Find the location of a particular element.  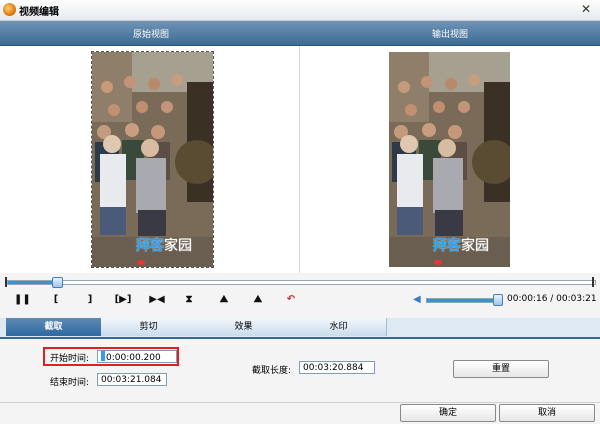

output-video-frame: 拜客家园 is located at coordinates (449, 159).